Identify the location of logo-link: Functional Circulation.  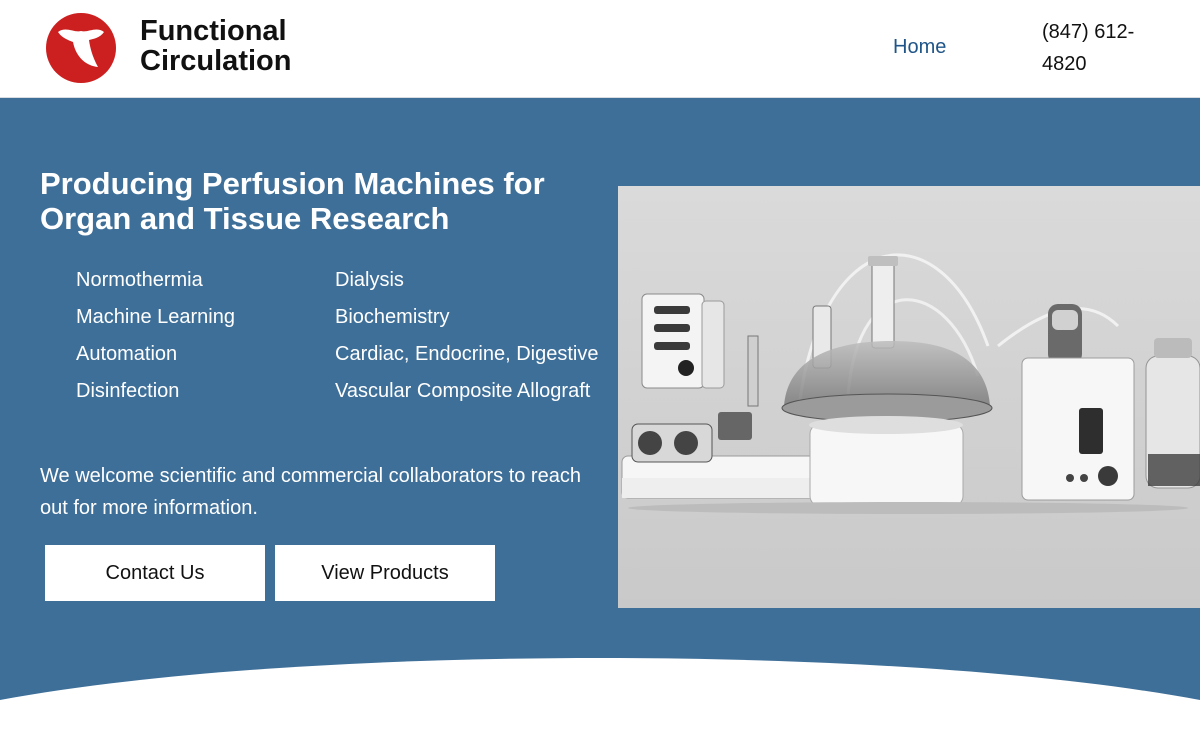
(179, 48).